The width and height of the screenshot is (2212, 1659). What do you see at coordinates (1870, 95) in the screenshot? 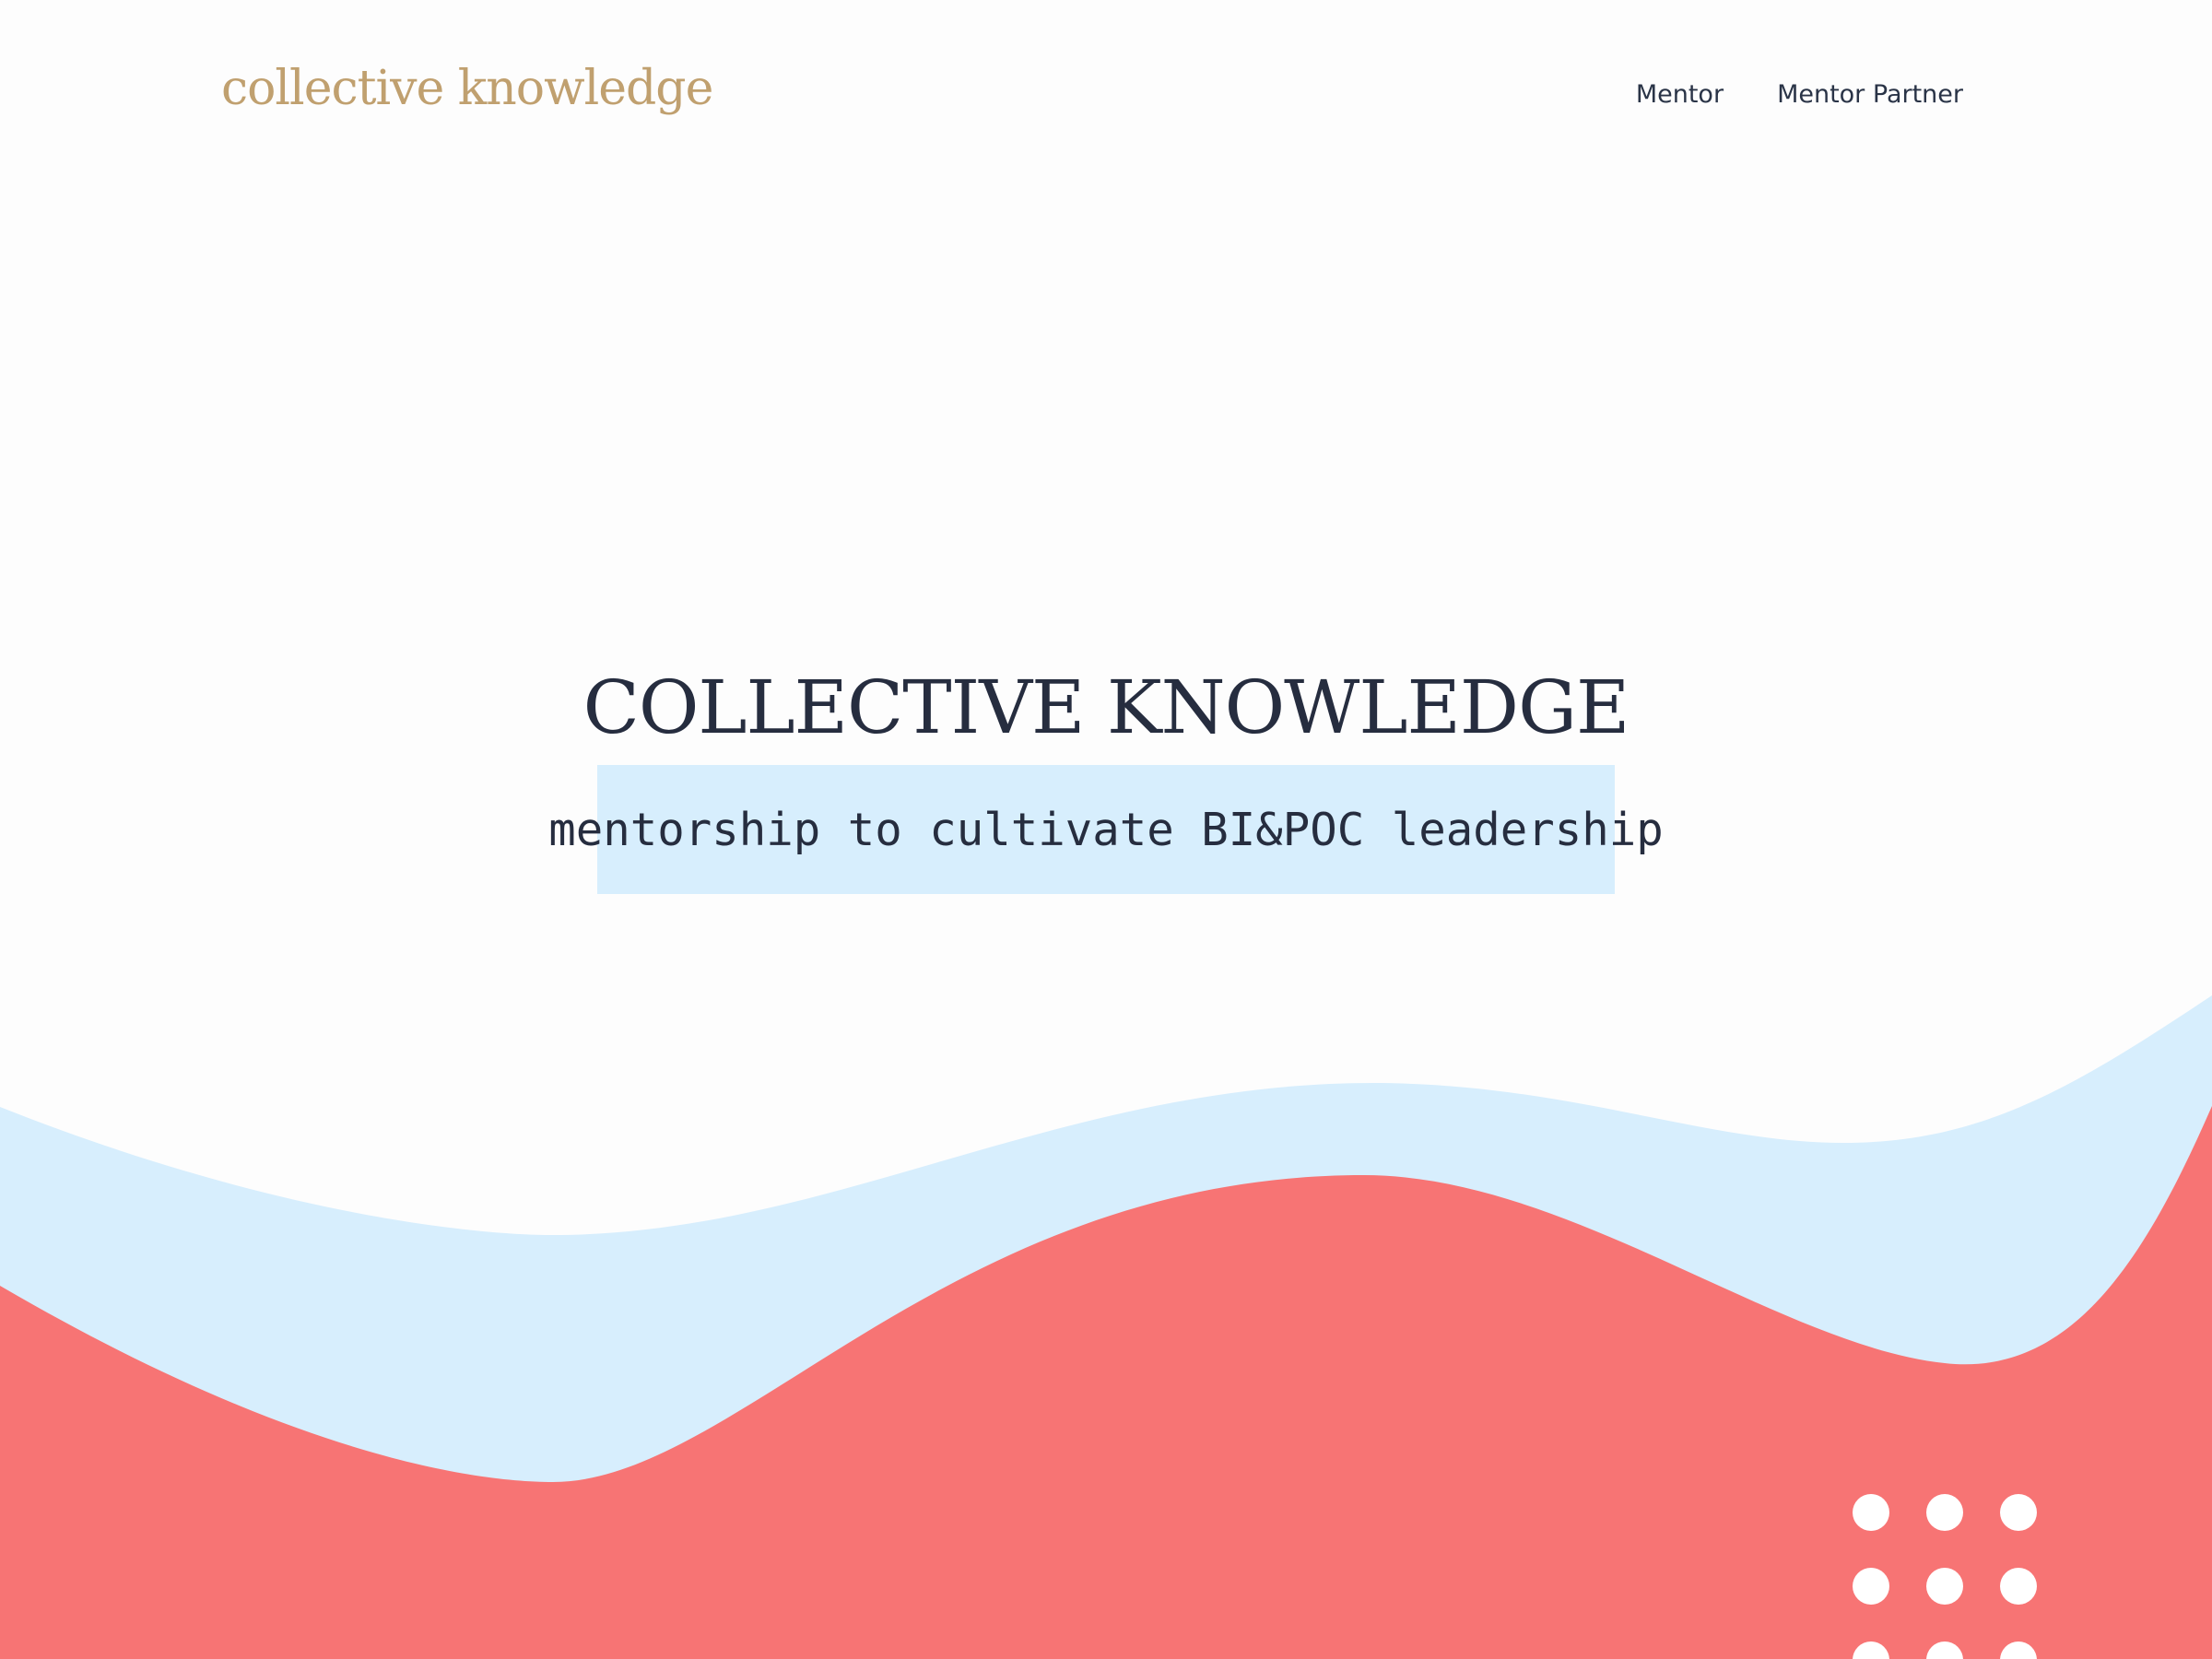
I see `nav-link-mentor-partner: Mentor Partner` at bounding box center [1870, 95].